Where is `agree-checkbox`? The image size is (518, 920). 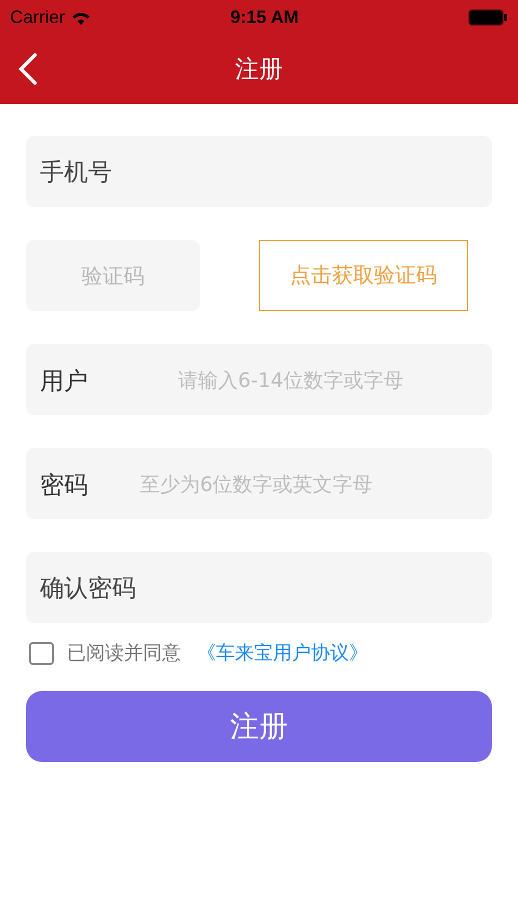
agree-checkbox is located at coordinates (41, 653).